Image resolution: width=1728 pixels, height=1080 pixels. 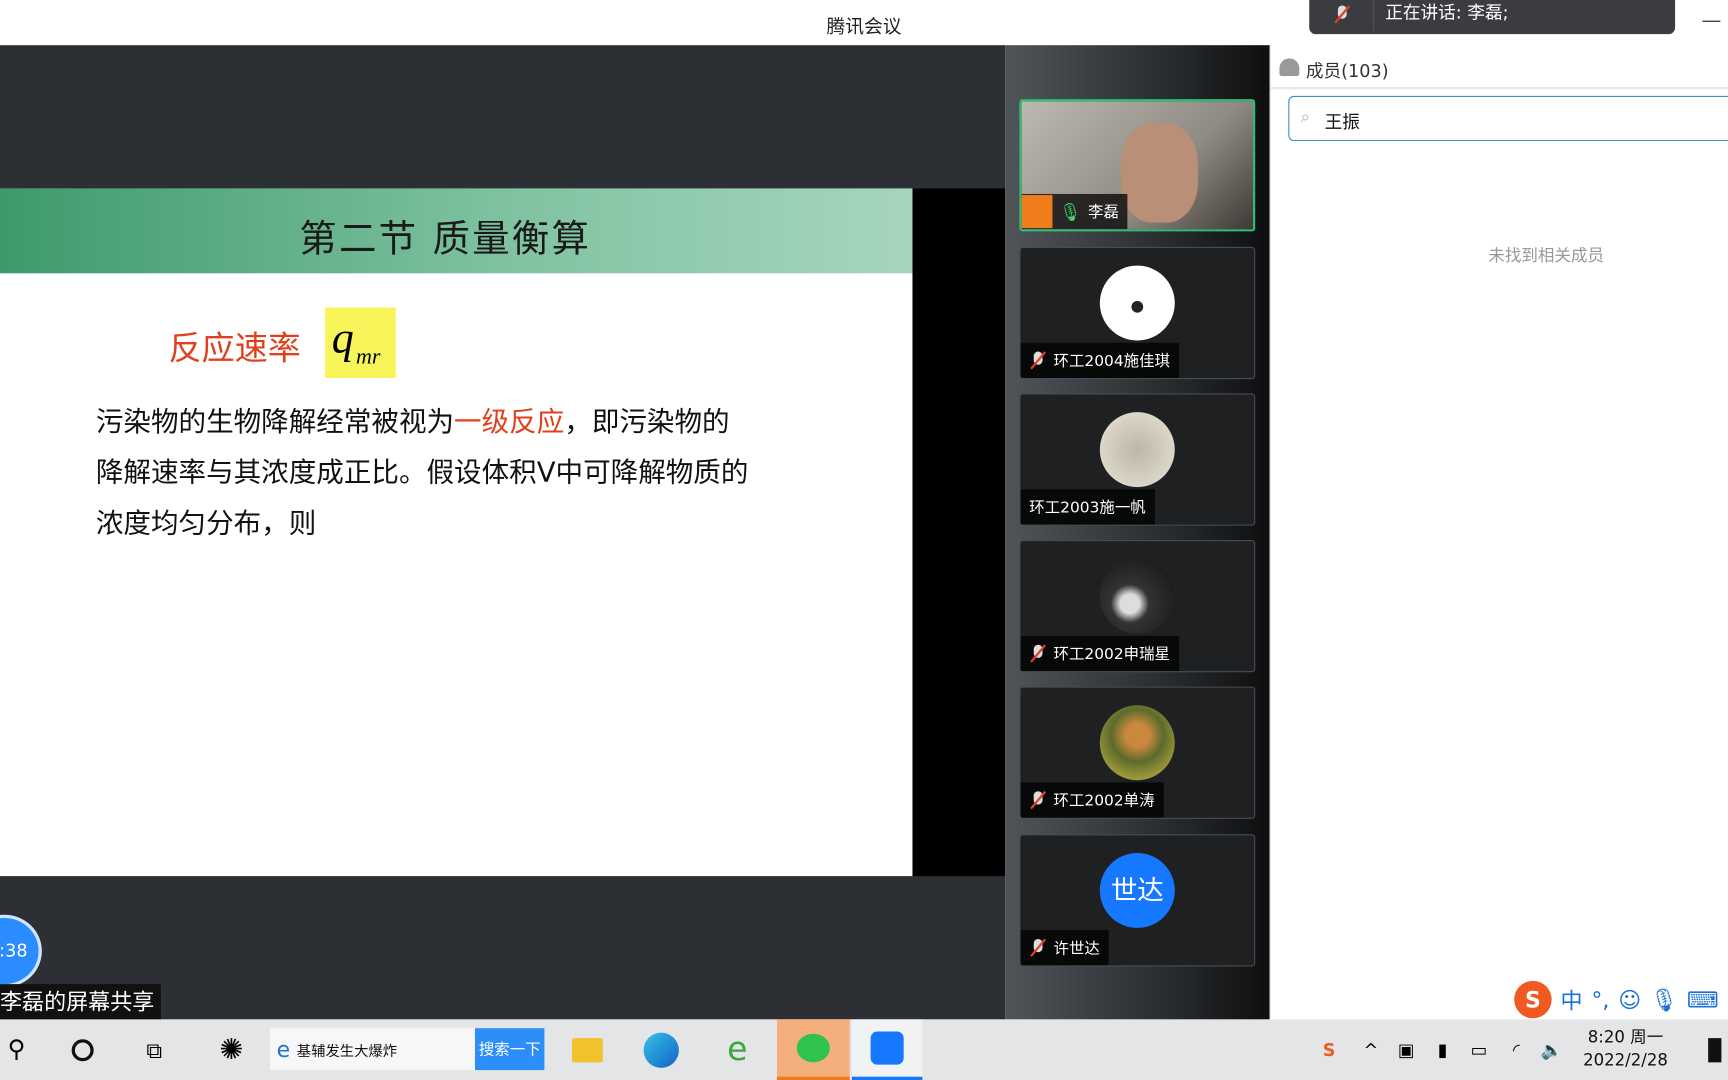 I want to click on video-tile: 环工2002单涛, so click(x=1137, y=752).